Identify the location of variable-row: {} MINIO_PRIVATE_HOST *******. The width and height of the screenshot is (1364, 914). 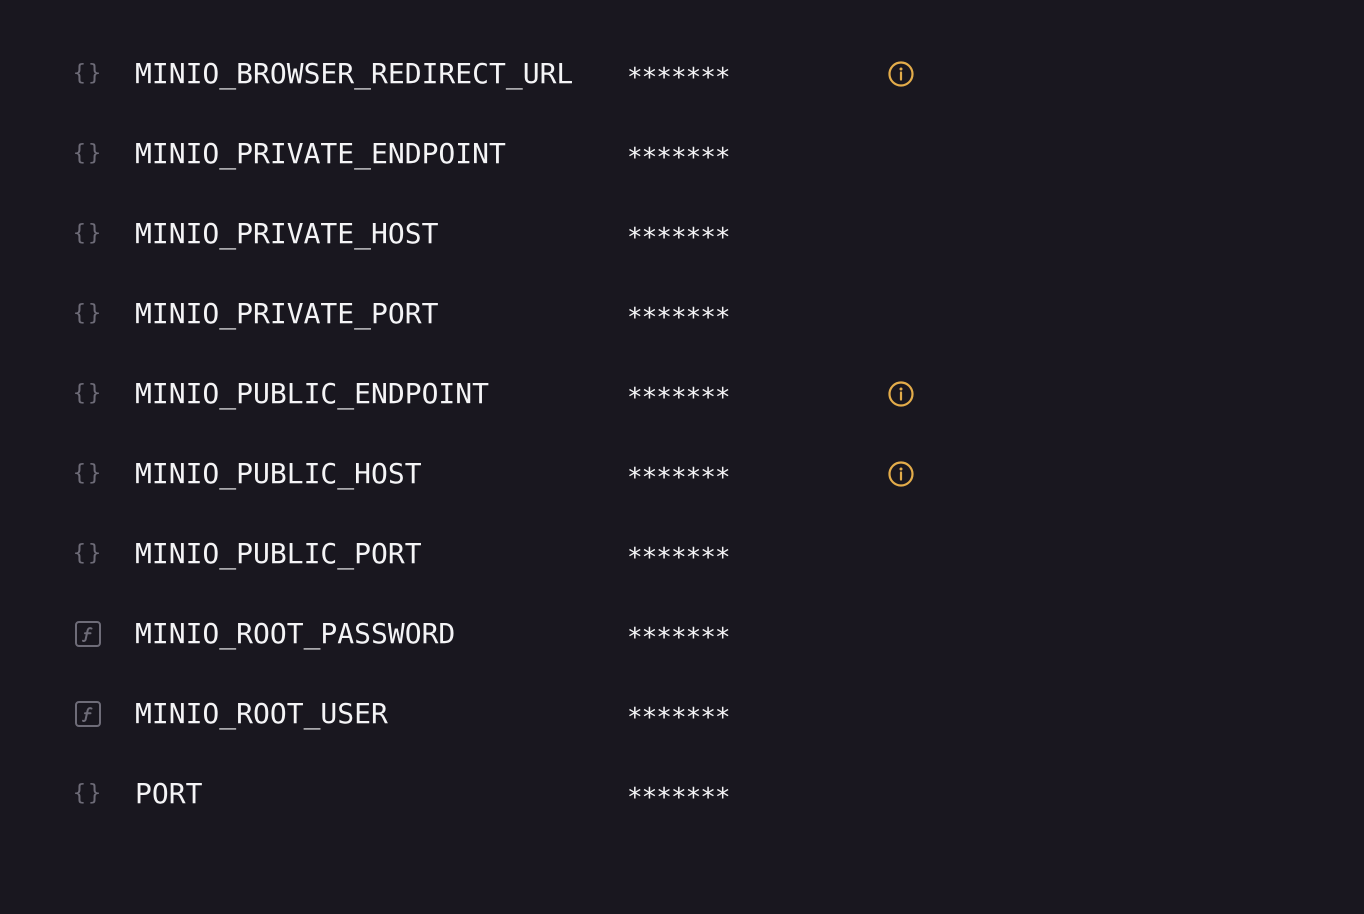
(682, 234).